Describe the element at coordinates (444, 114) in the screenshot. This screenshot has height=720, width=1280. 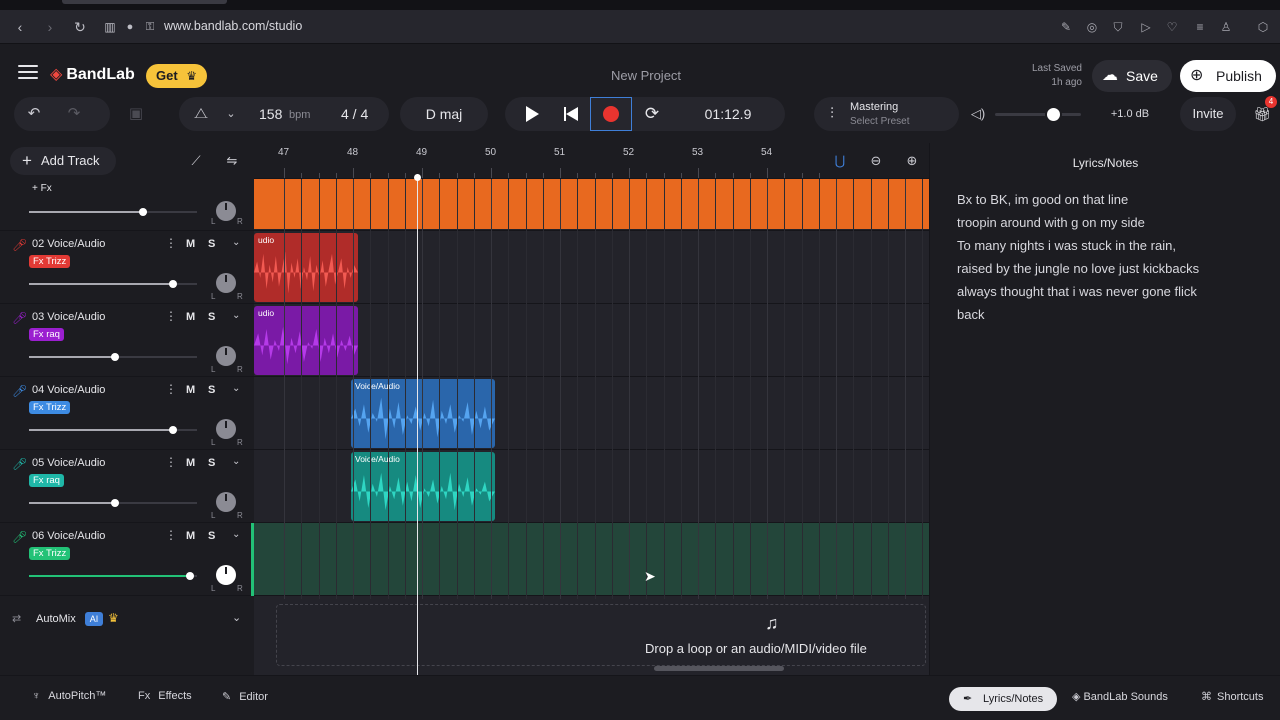
I see `key-selector: D maj` at that location.